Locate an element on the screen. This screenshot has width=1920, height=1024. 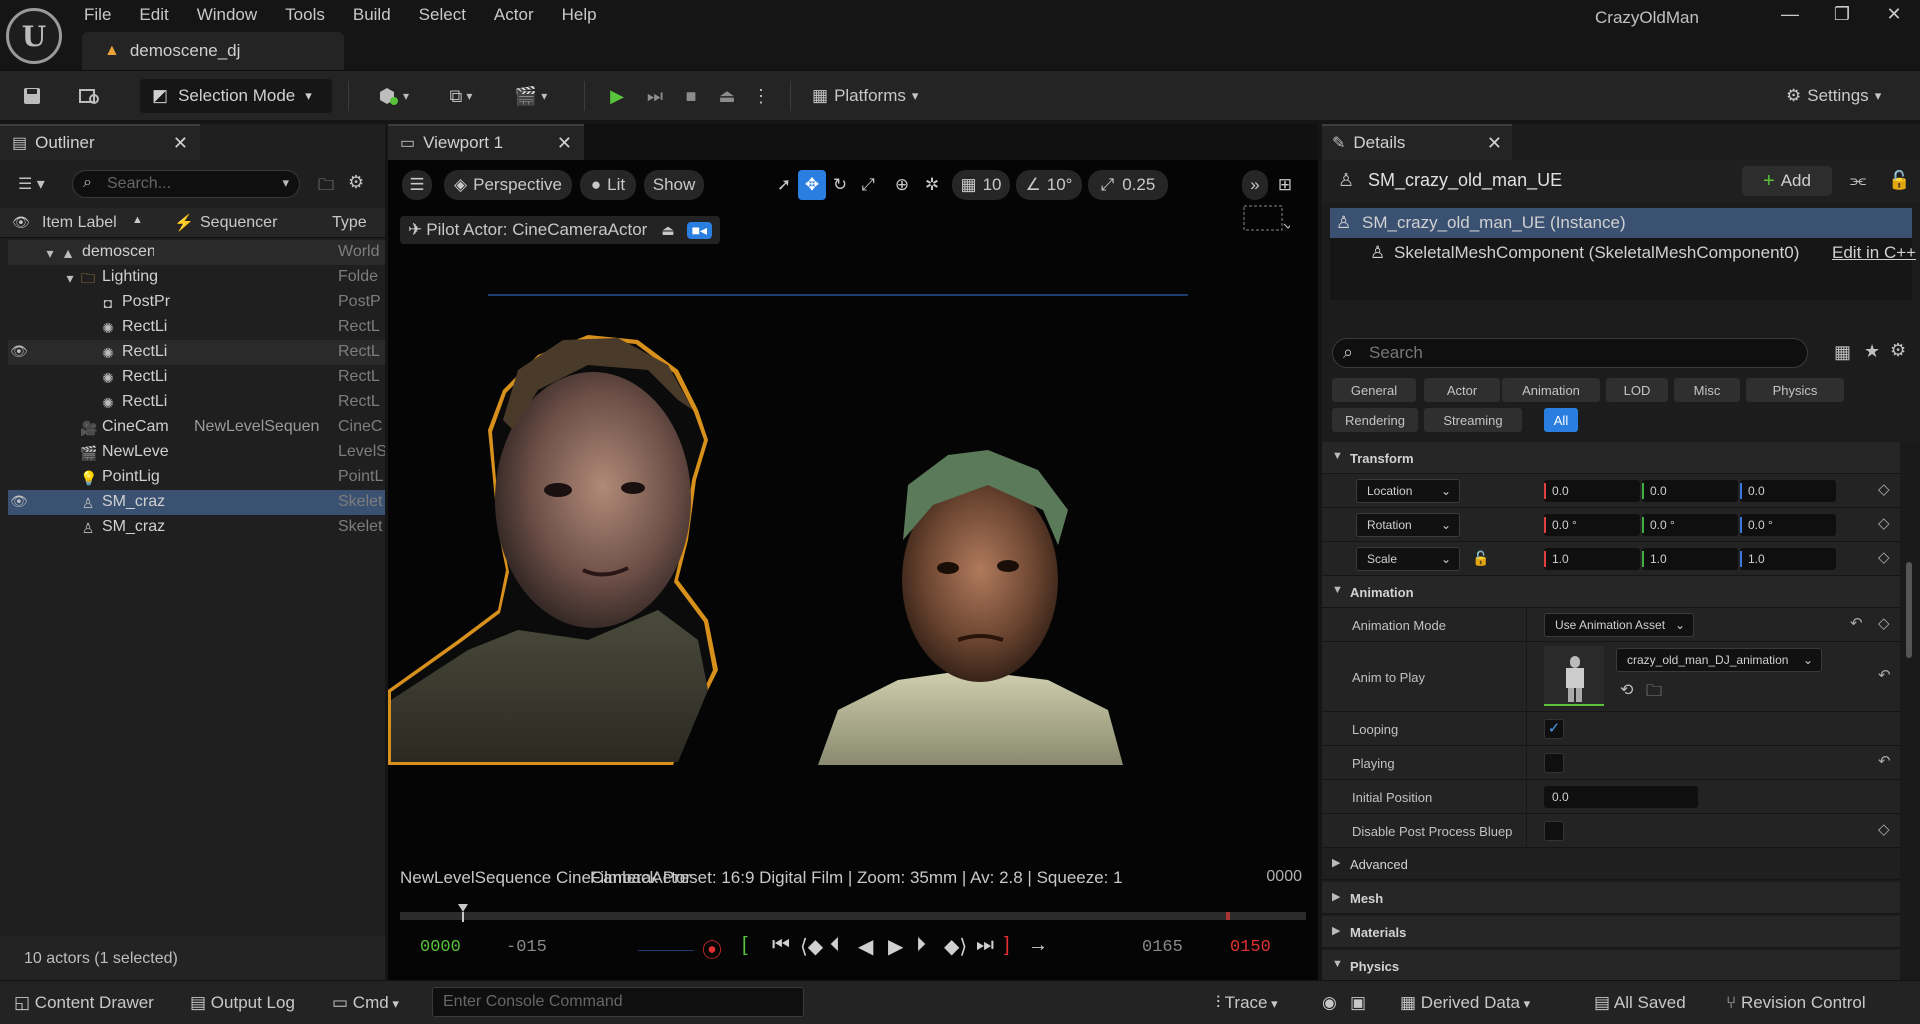
step-back-icon: ⏴ is located at coordinates (835, 945).